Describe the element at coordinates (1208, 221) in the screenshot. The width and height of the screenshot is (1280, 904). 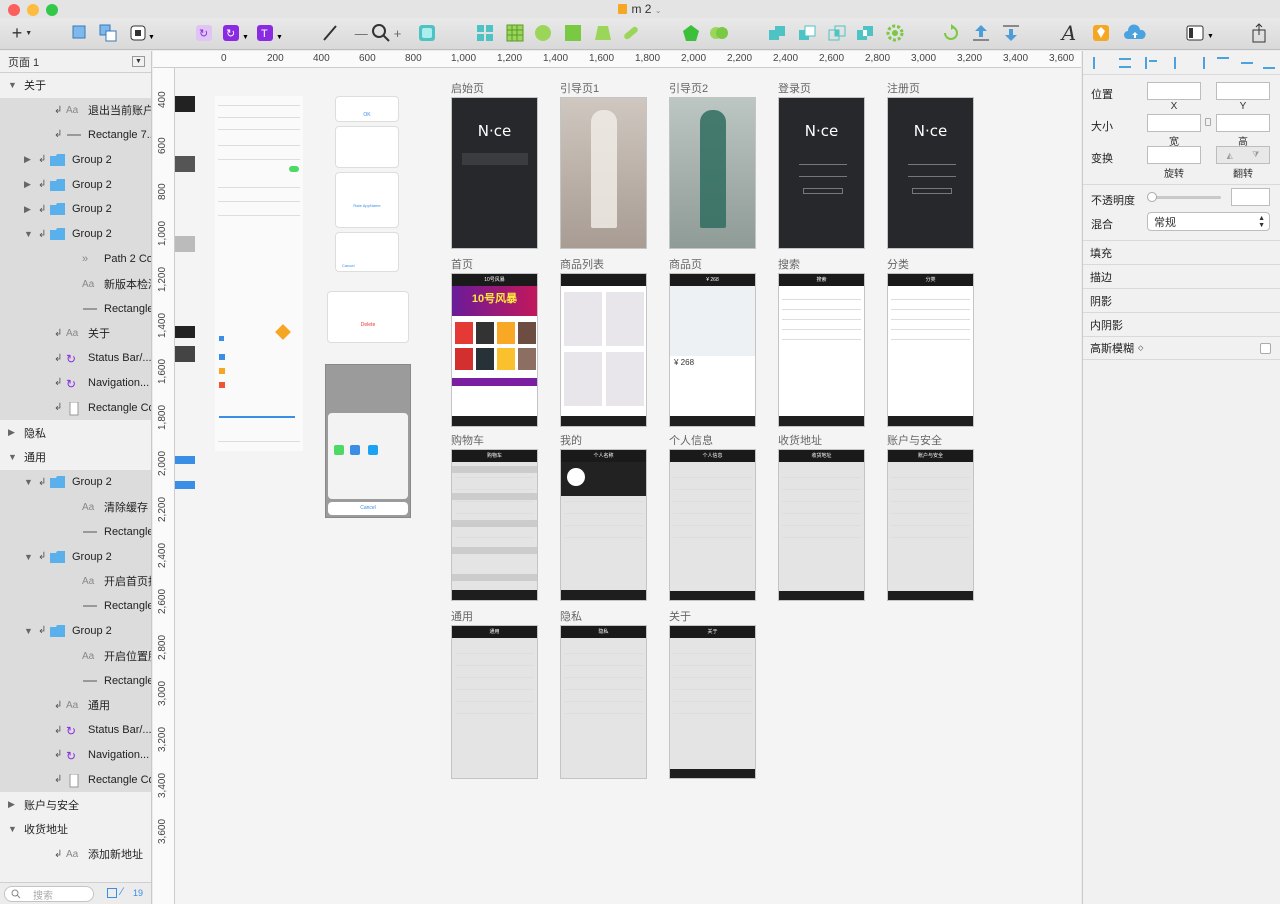
I see `blend-select: 常规 ▲ ▼` at that location.